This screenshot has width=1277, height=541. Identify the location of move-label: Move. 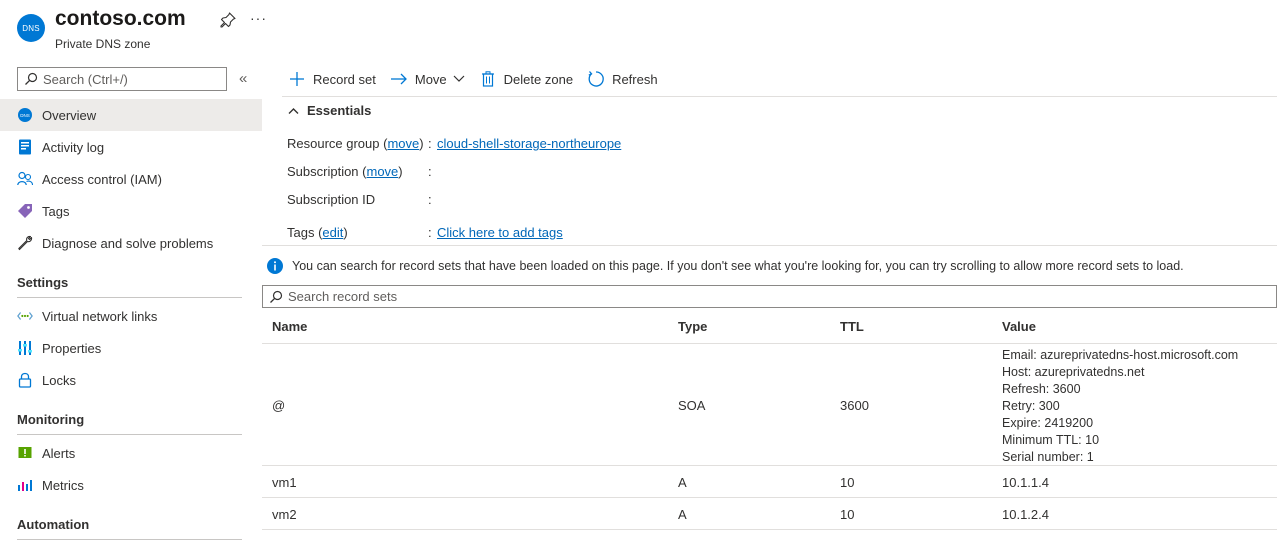
(430, 79).